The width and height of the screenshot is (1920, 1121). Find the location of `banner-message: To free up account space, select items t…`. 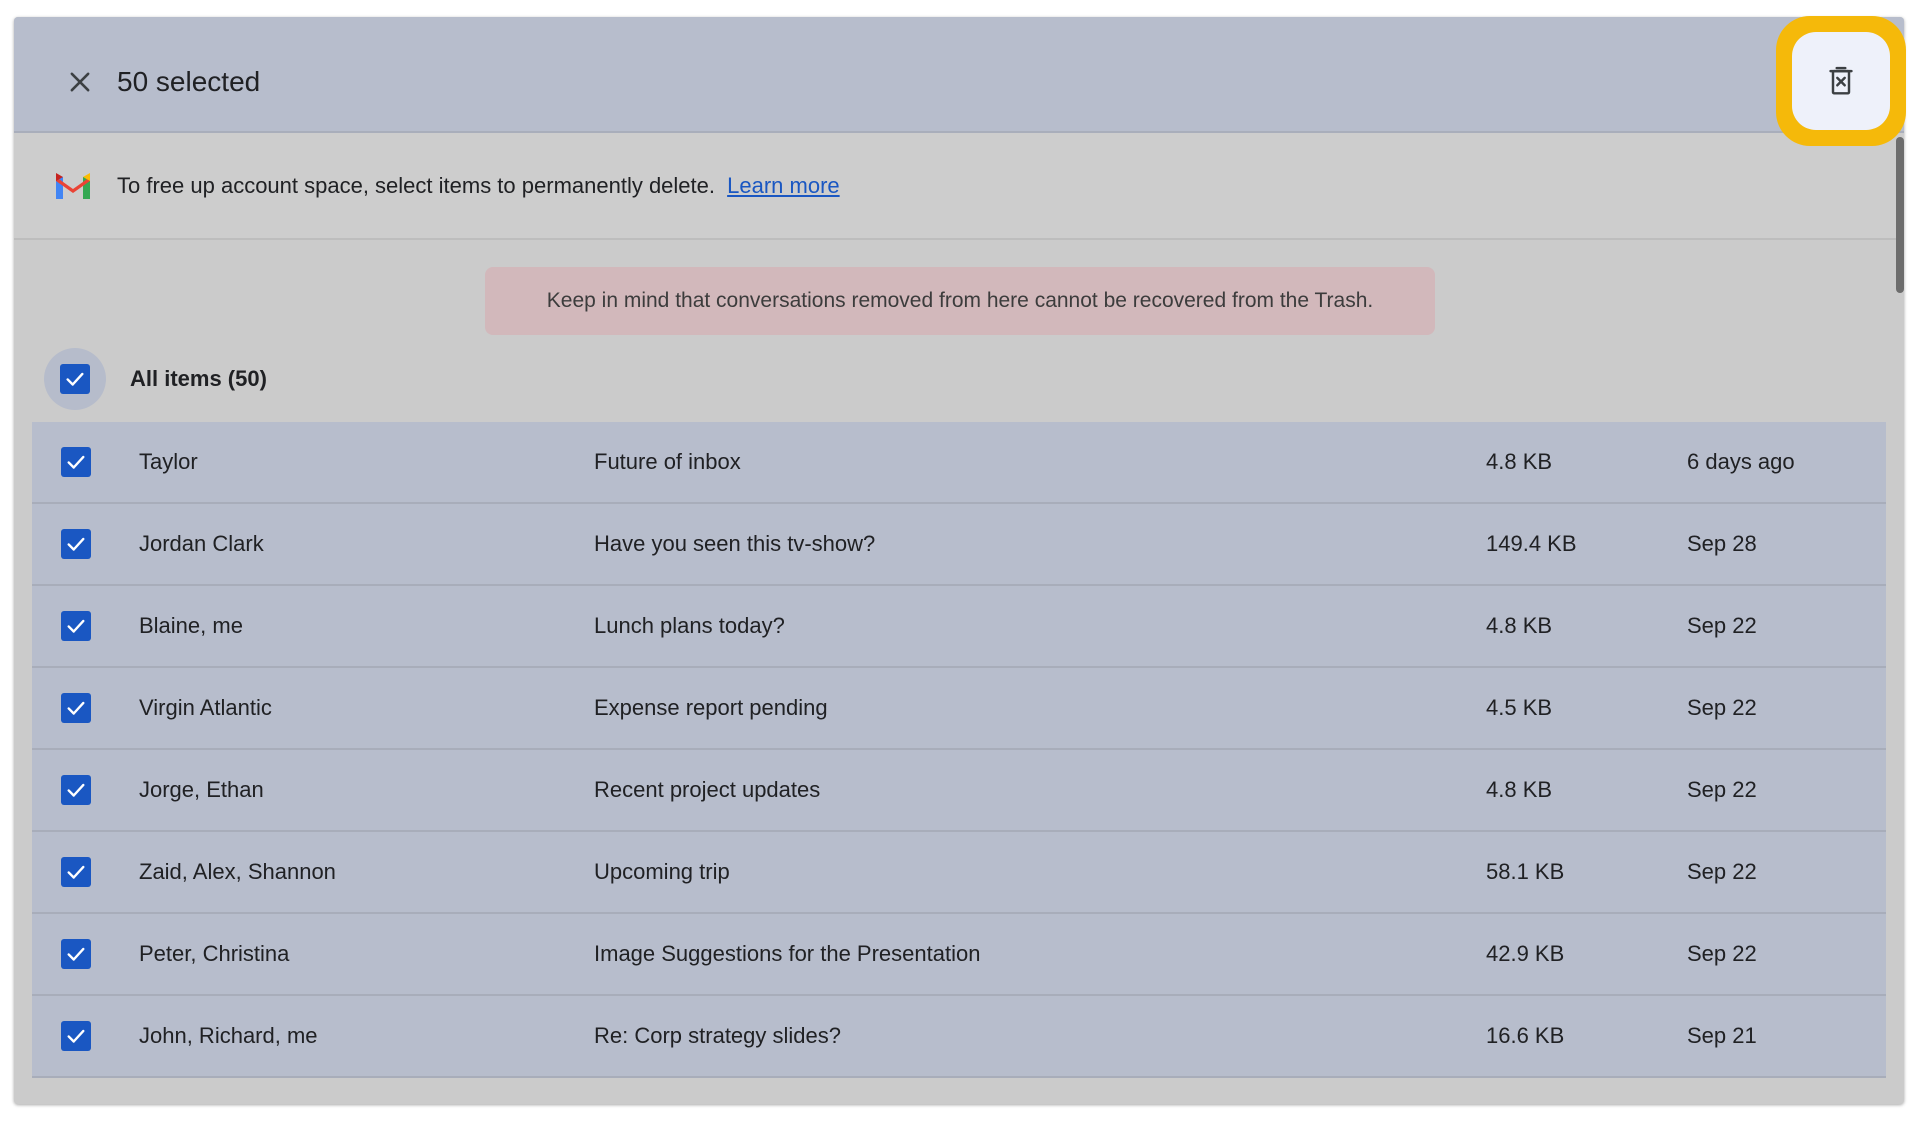

banner-message: To free up account space, select items t… is located at coordinates (416, 185).